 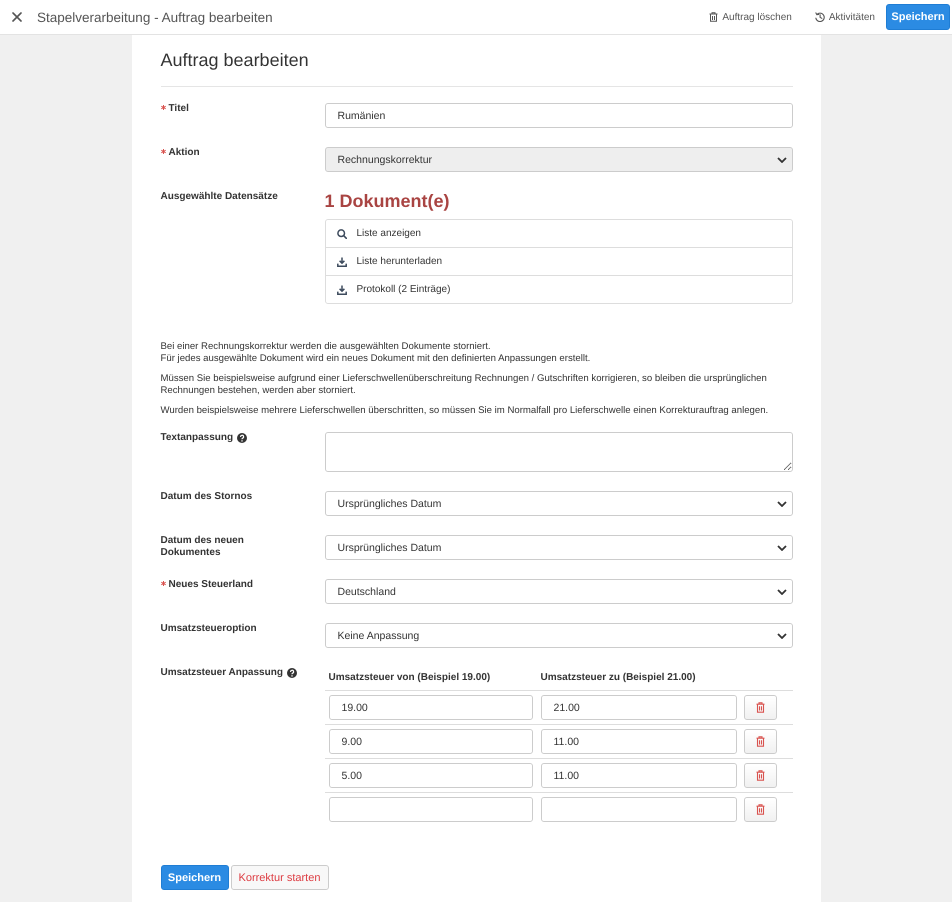 I want to click on tax-to-input: 21.00, so click(x=638, y=707).